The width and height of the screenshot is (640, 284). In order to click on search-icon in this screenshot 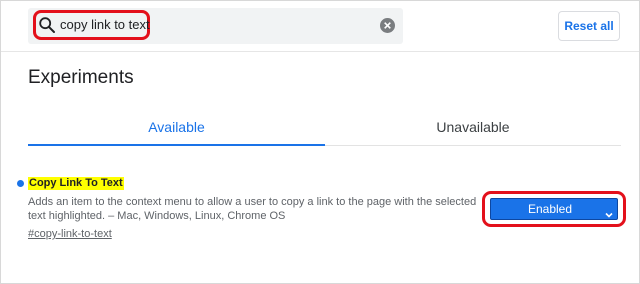, I will do `click(47, 25)`.